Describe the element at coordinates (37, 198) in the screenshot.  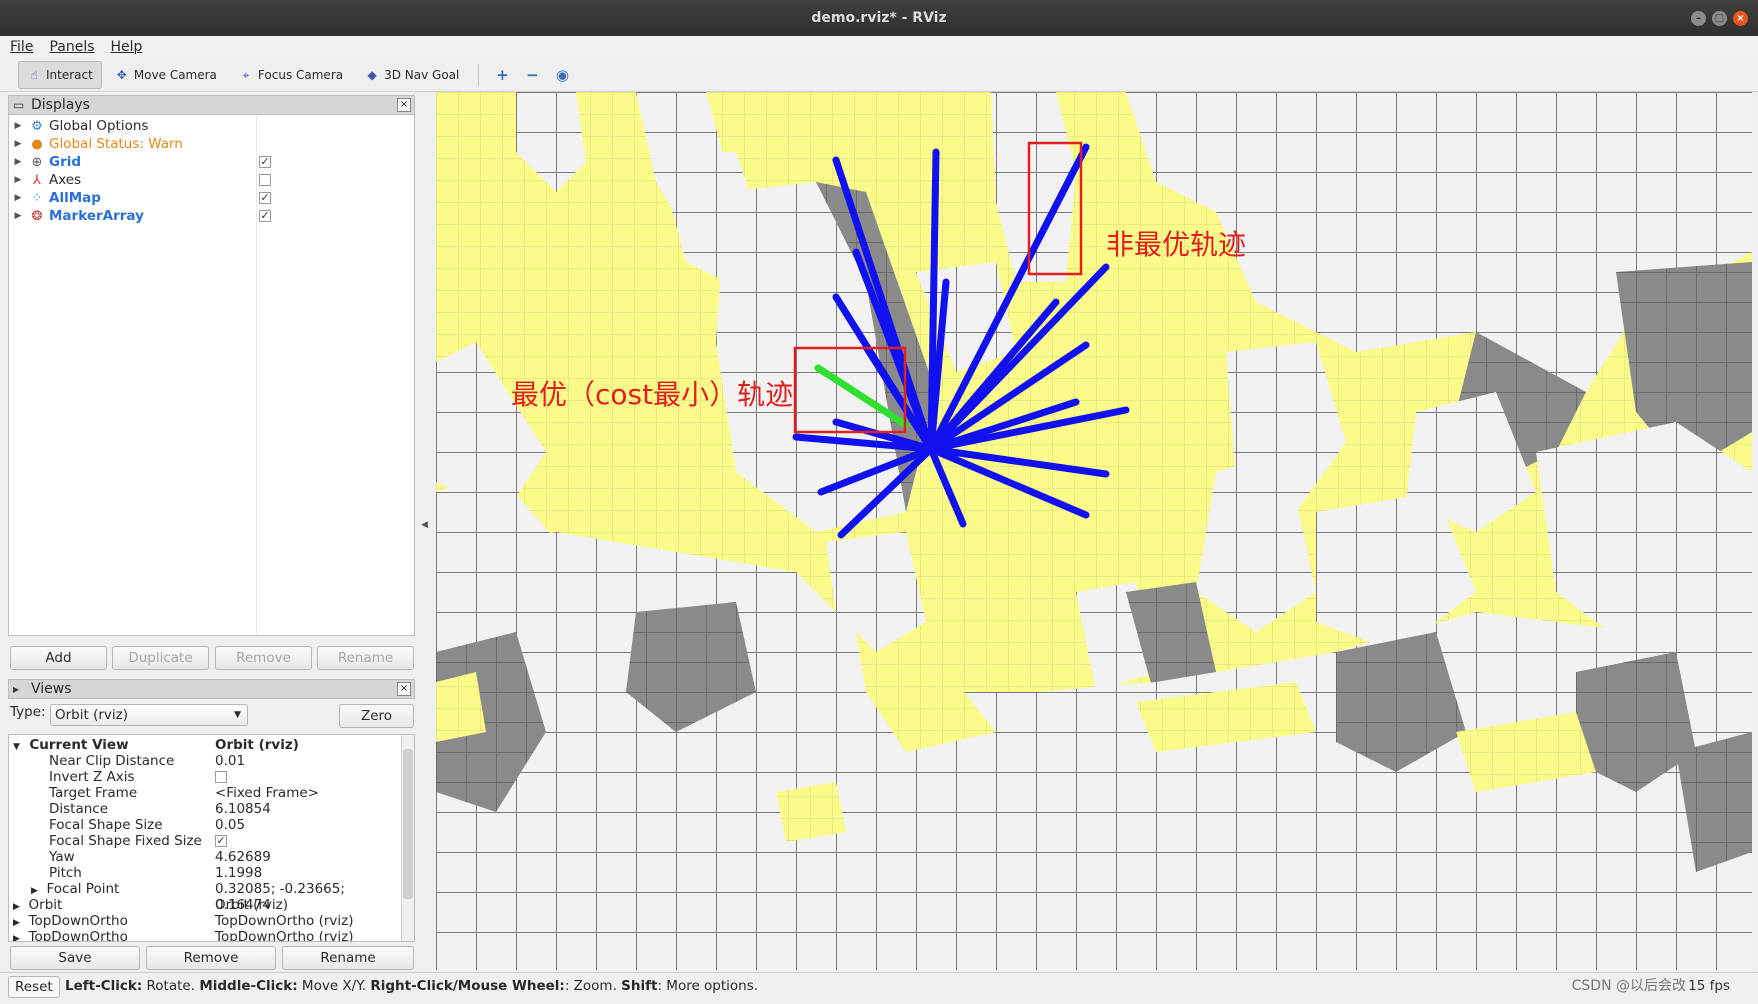
I see `pointcloud-icon: ⁘` at that location.